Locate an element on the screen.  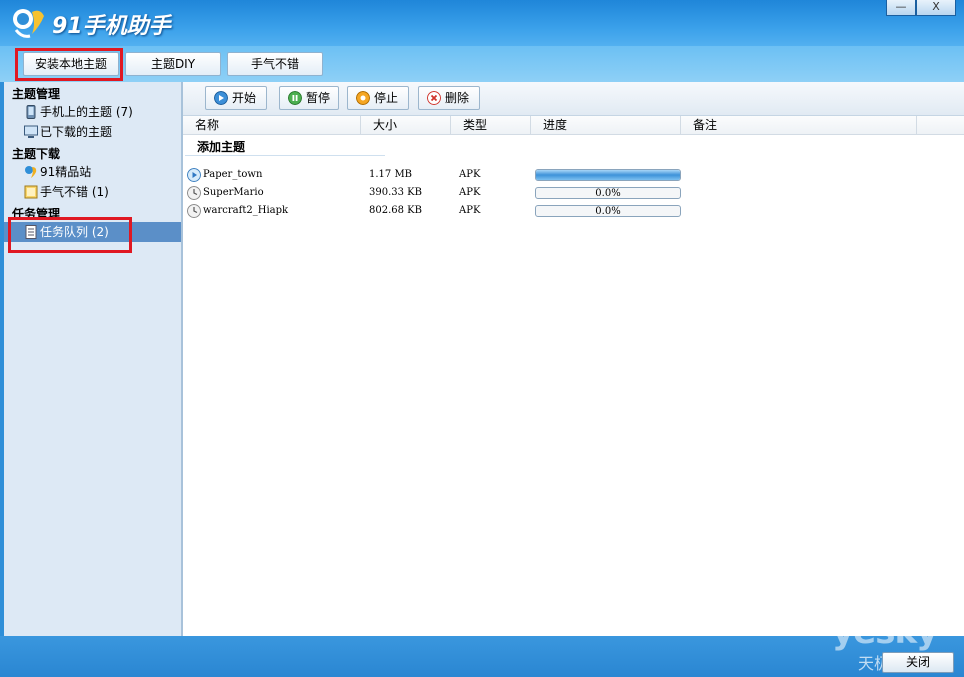
row-name: warcraft2_Hiapk is located at coordinates (246, 210).